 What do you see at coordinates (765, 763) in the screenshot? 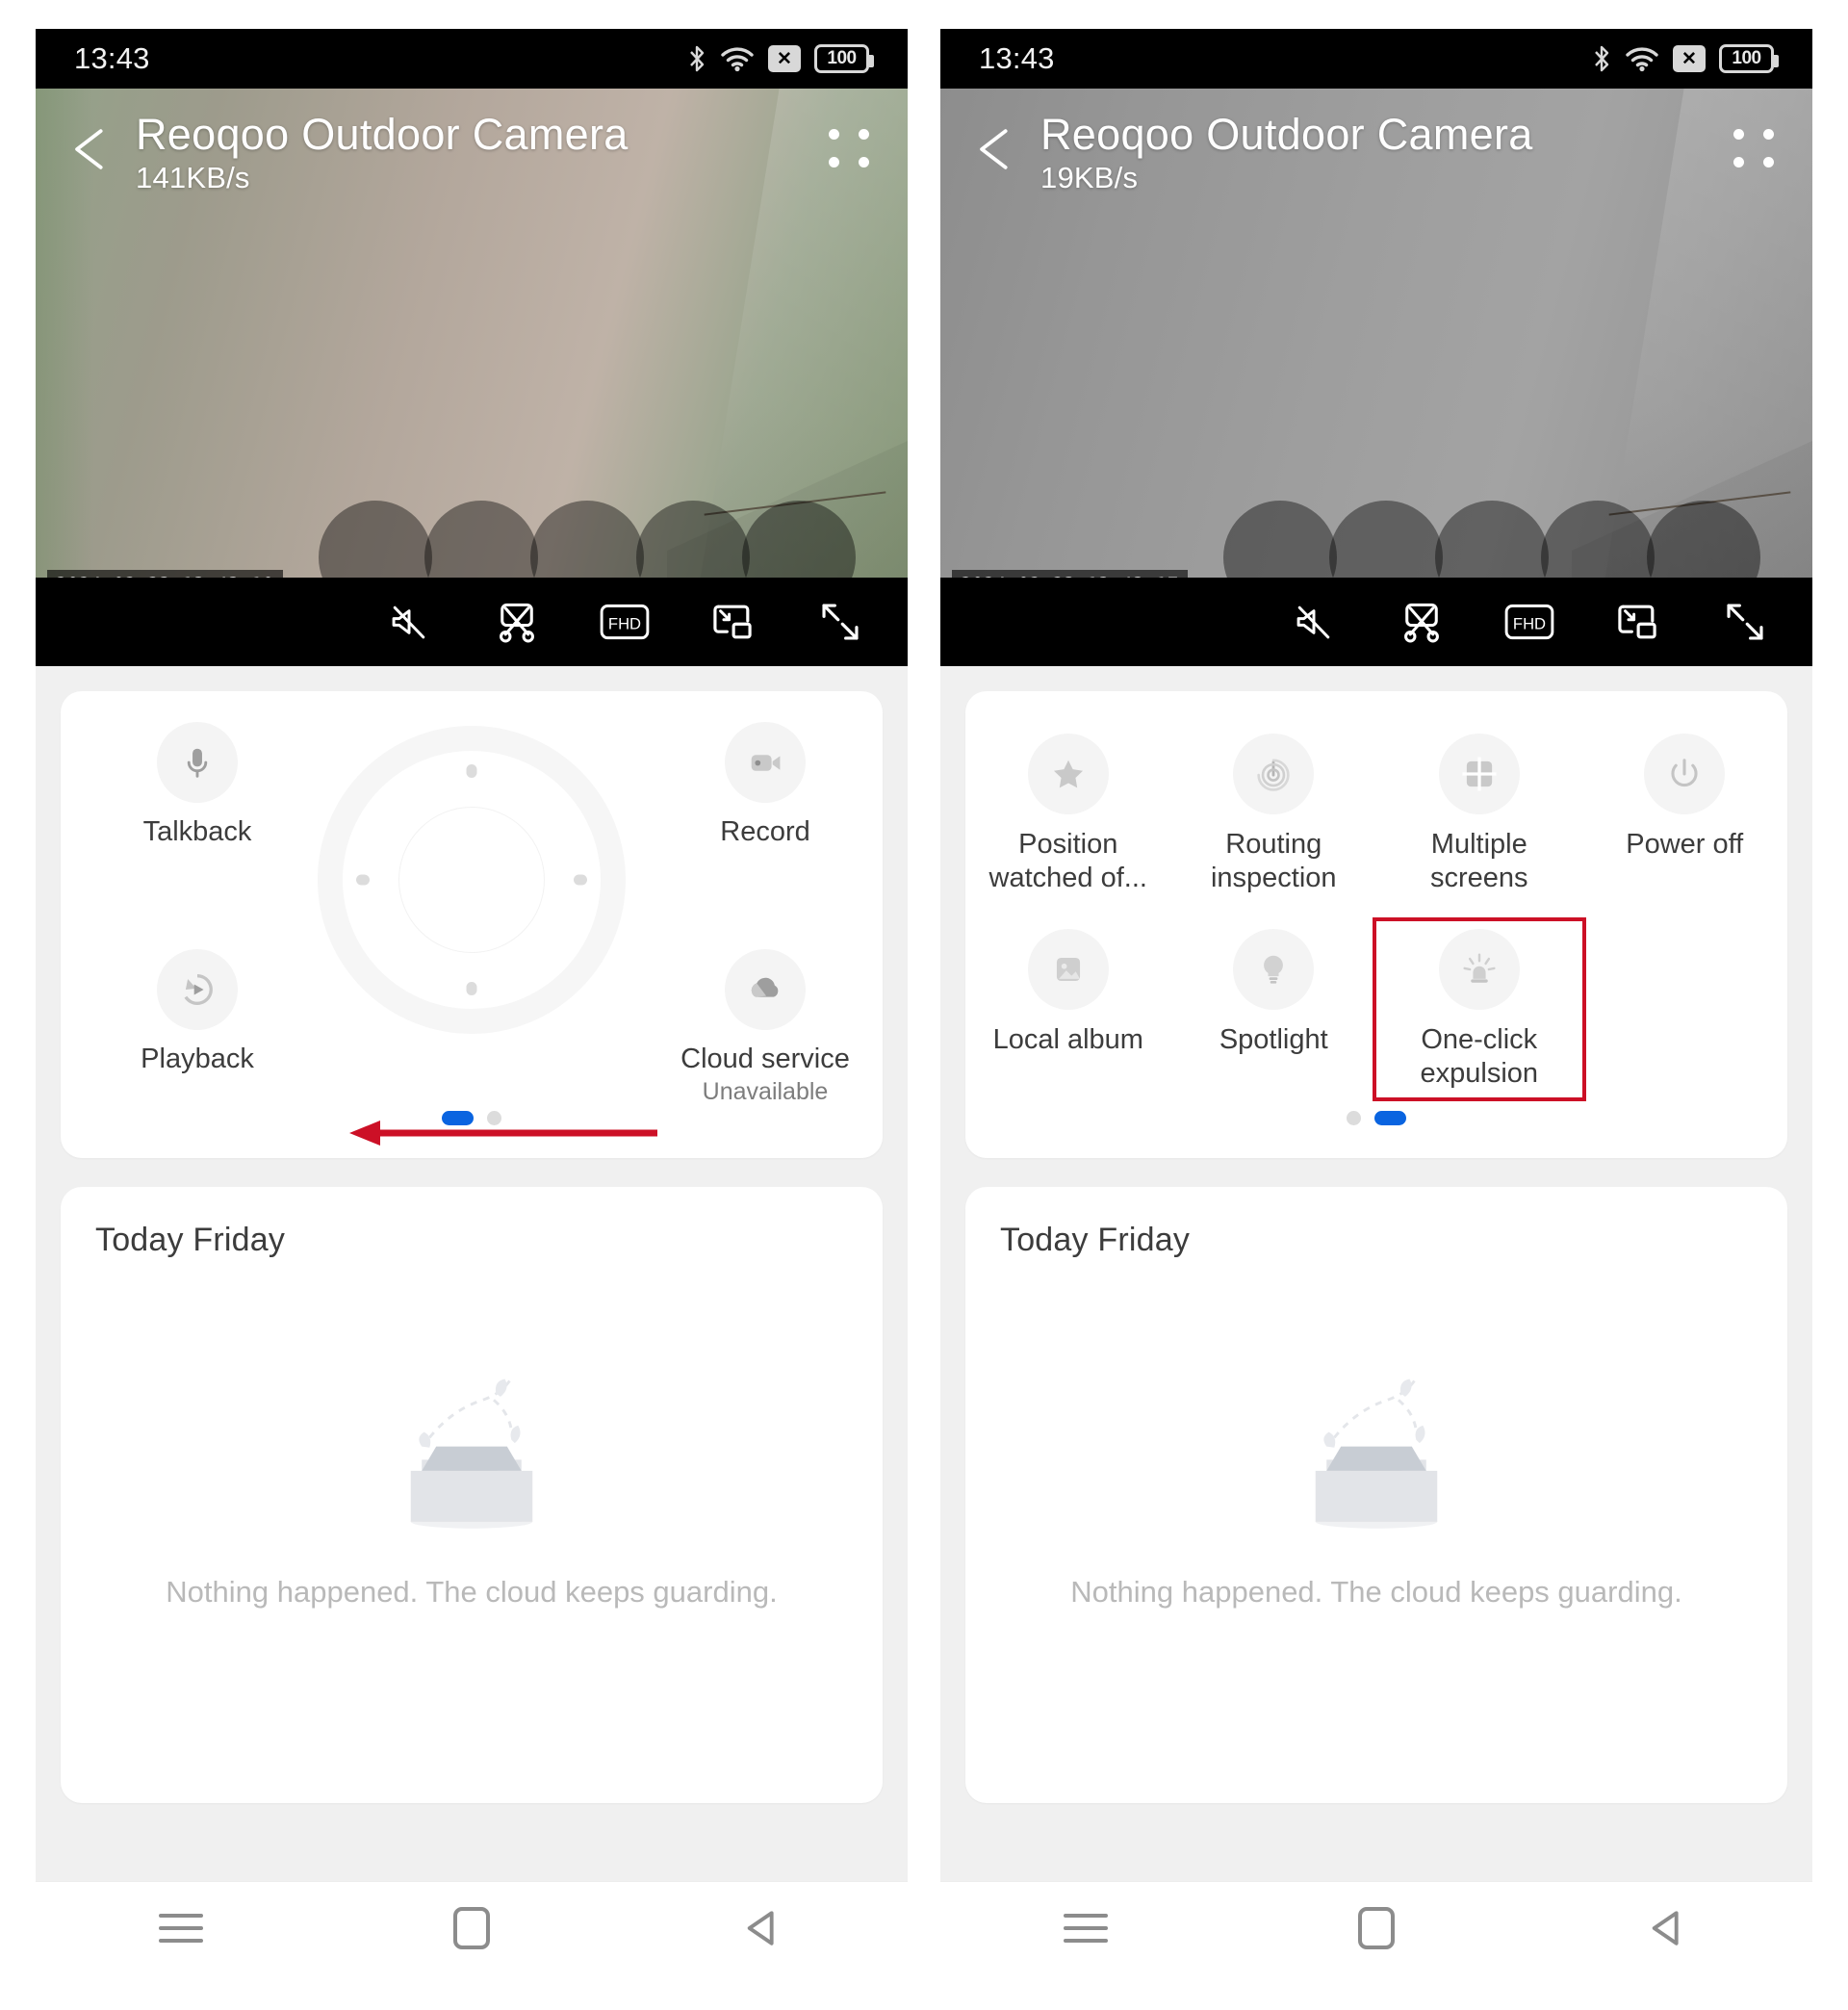
I see `video-camera-icon` at bounding box center [765, 763].